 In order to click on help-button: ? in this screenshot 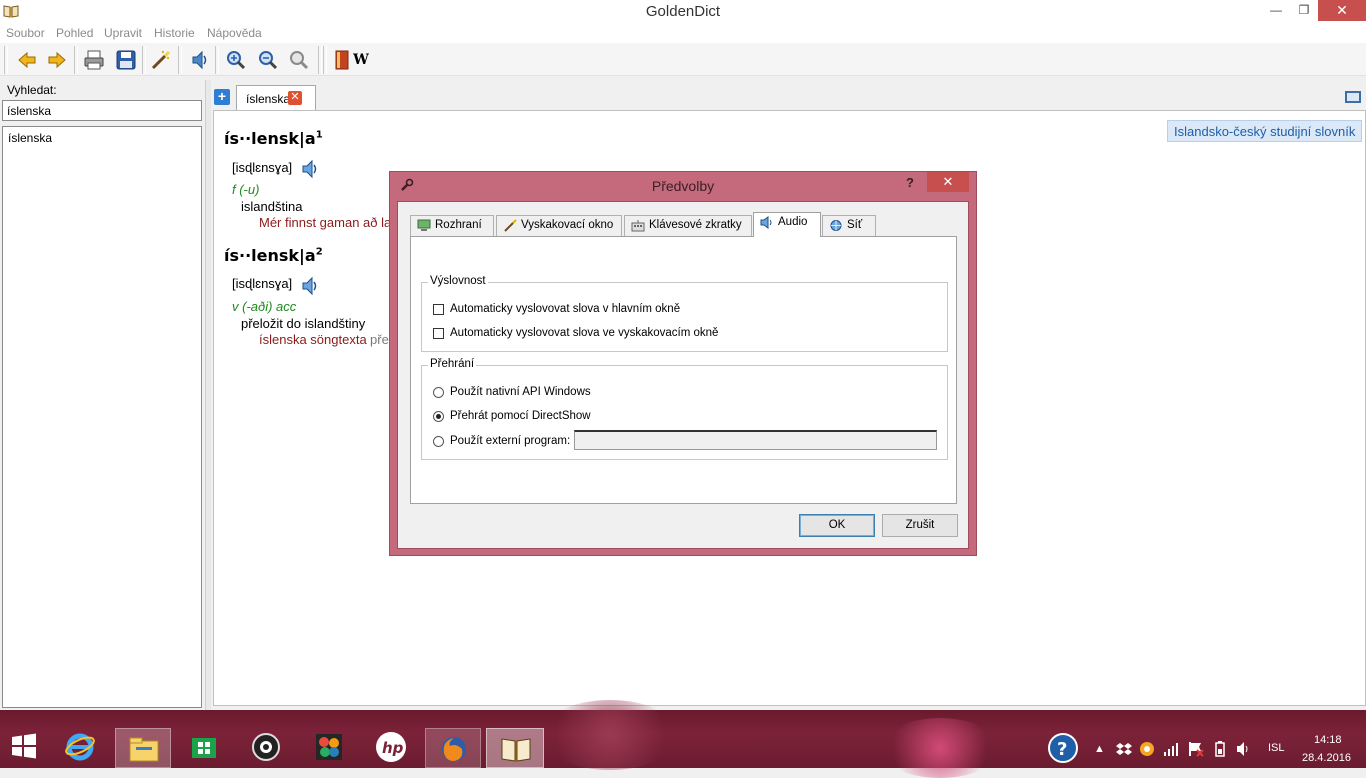, I will do `click(910, 182)`.